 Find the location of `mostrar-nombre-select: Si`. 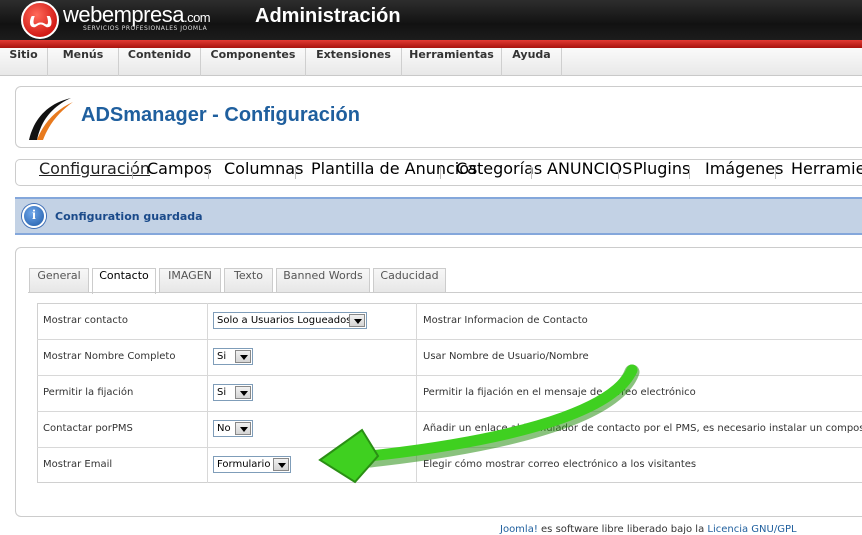

mostrar-nombre-select: Si is located at coordinates (233, 356).